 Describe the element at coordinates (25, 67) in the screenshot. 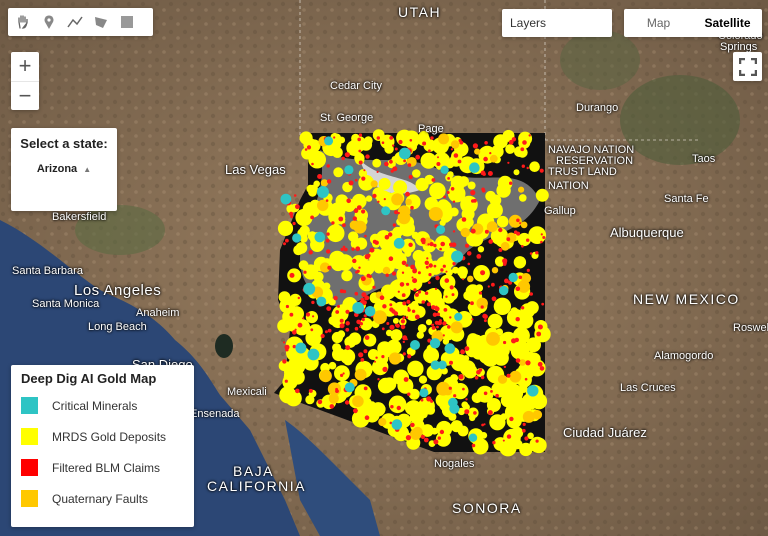

I see `zoom-in-button: +` at that location.